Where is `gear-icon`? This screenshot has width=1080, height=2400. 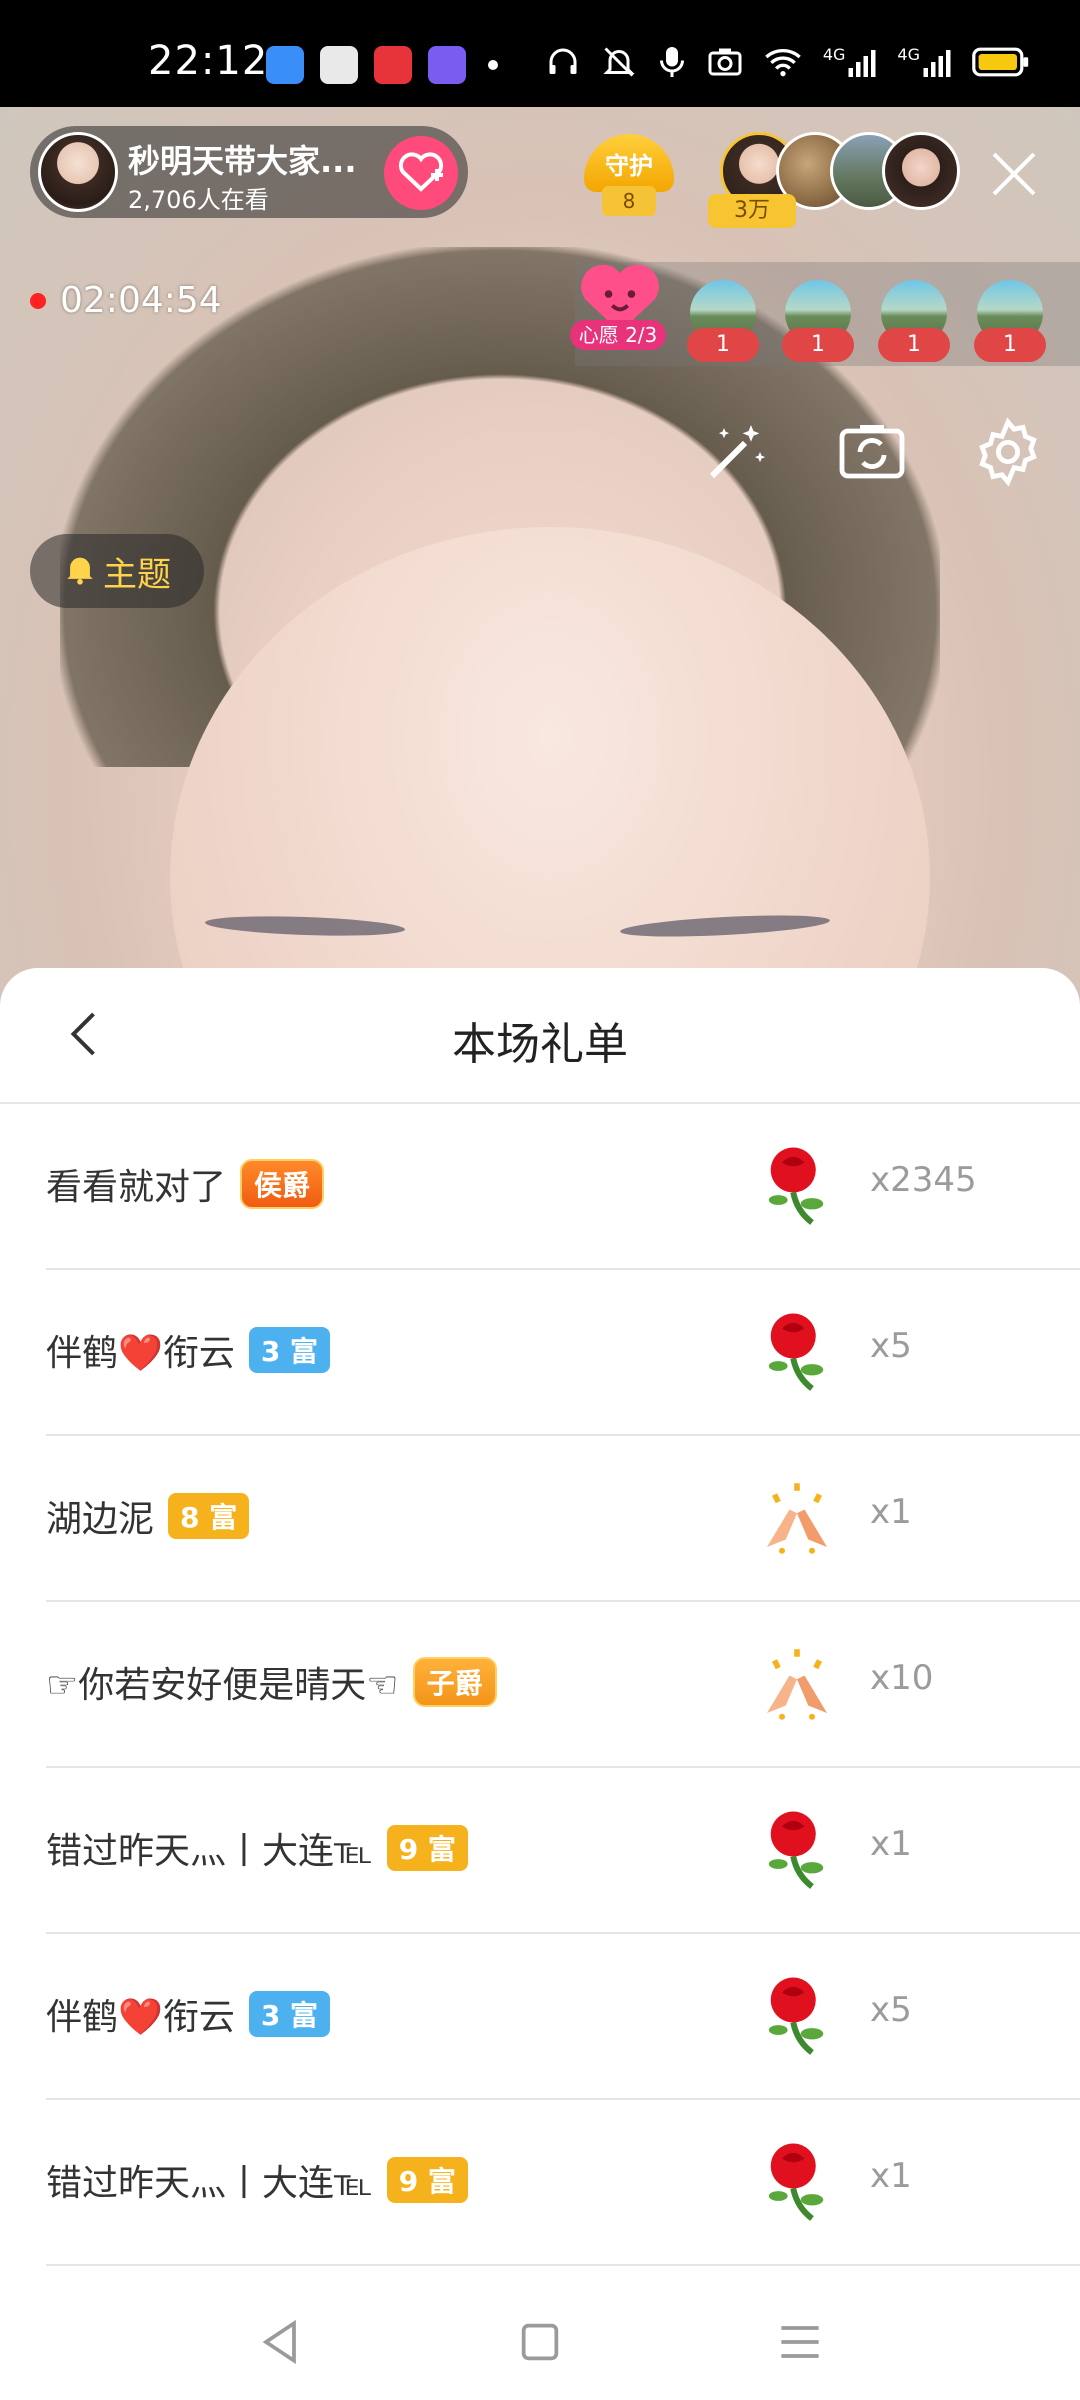
gear-icon is located at coordinates (1008, 454).